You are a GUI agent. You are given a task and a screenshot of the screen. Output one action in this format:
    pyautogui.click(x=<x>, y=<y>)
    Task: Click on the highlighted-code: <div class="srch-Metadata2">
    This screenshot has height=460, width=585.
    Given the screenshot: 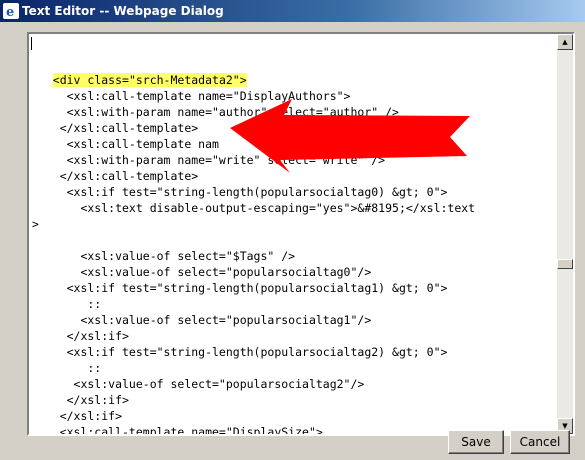 What is the action you would take?
    pyautogui.click(x=149, y=80)
    